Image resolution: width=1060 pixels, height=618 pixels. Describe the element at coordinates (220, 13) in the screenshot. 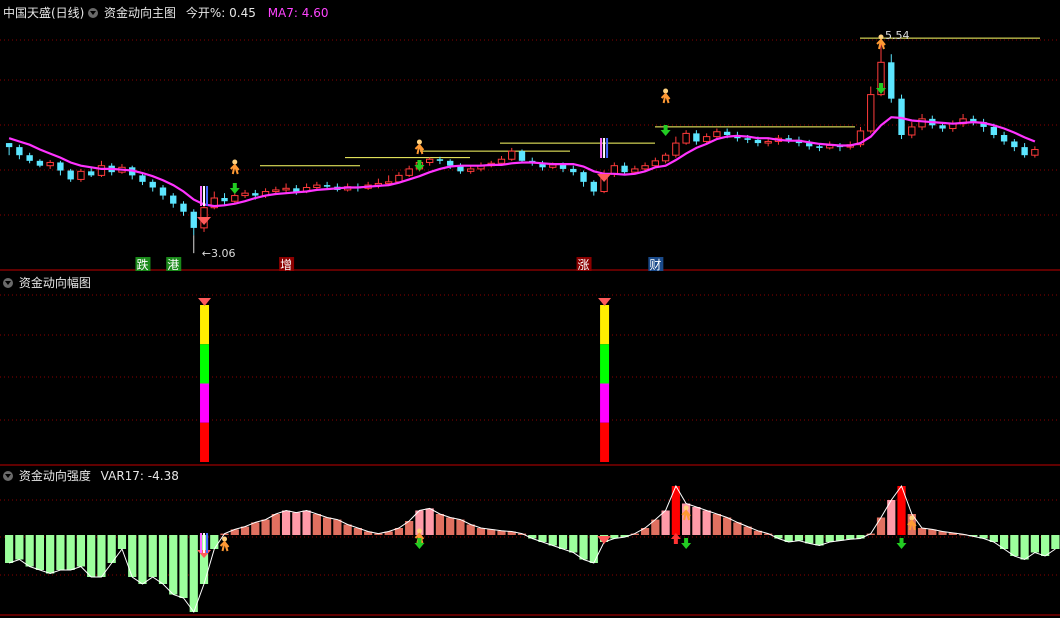

I see `today-open-label: 今开%: 0.45` at that location.